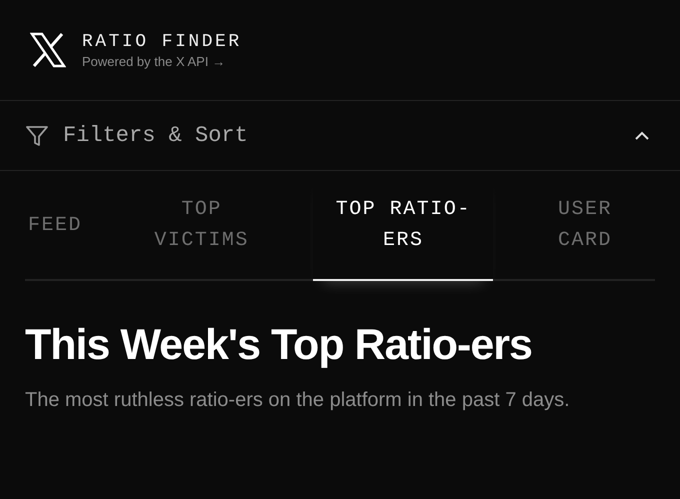 The image size is (680, 499). What do you see at coordinates (55, 226) in the screenshot?
I see `tab: FEED` at bounding box center [55, 226].